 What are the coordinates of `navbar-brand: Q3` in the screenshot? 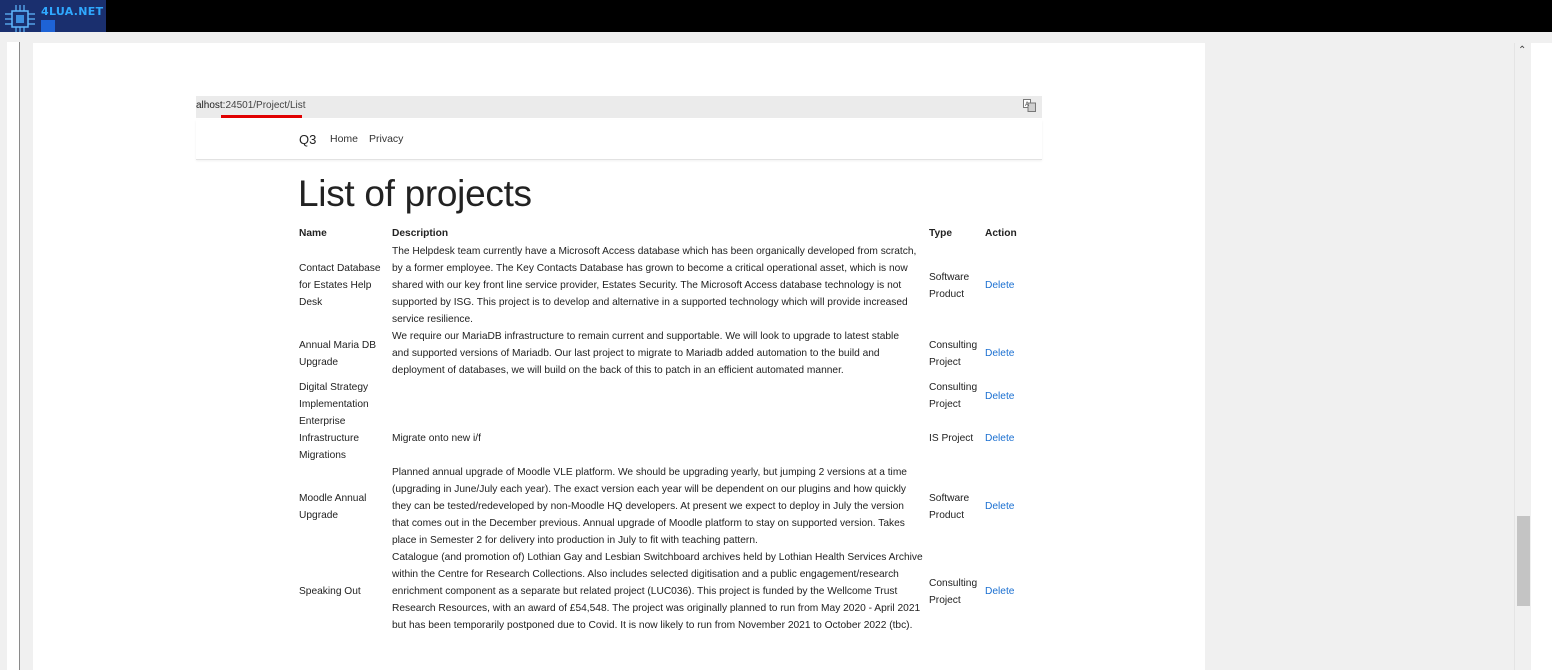 It's located at (307, 139).